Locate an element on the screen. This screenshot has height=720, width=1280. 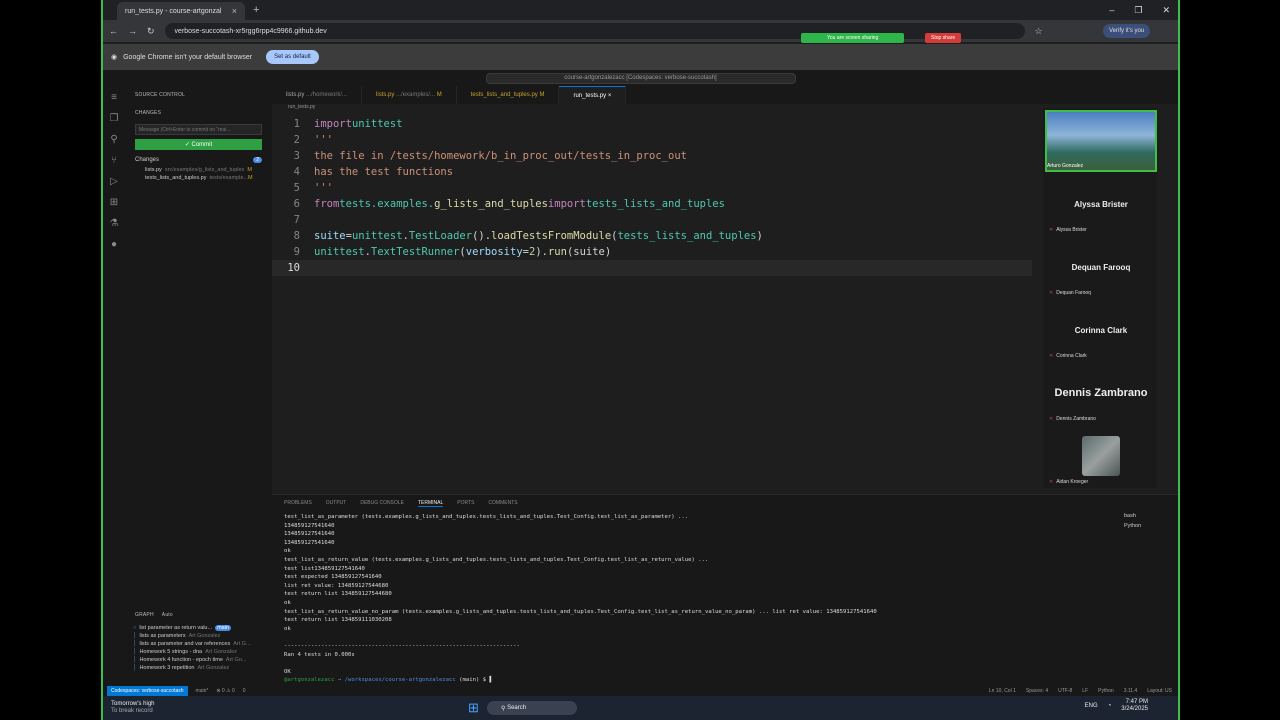
participant-name: Dequan Farooq is located at coordinates (1101, 267).